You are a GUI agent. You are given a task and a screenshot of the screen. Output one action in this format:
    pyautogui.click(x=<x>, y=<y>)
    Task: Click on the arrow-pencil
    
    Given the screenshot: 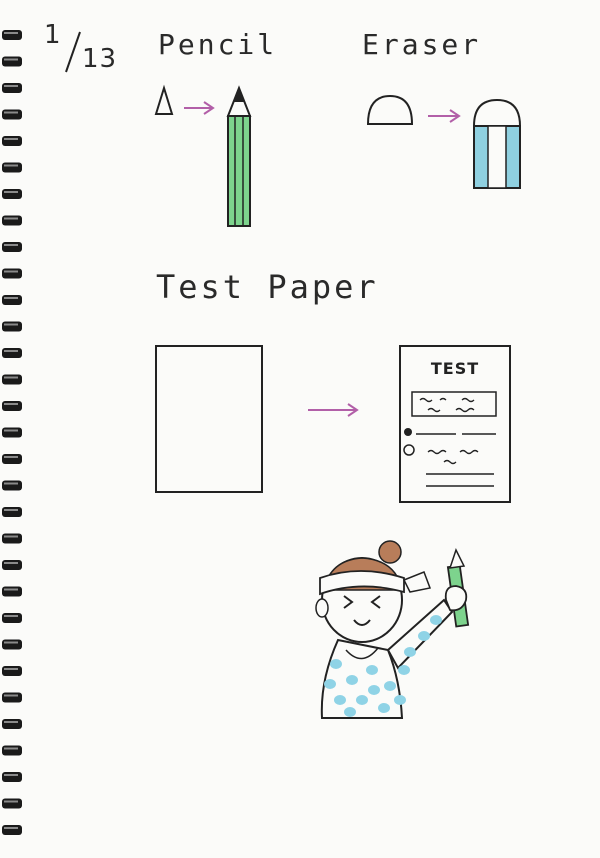 What is the action you would take?
    pyautogui.click(x=199, y=108)
    